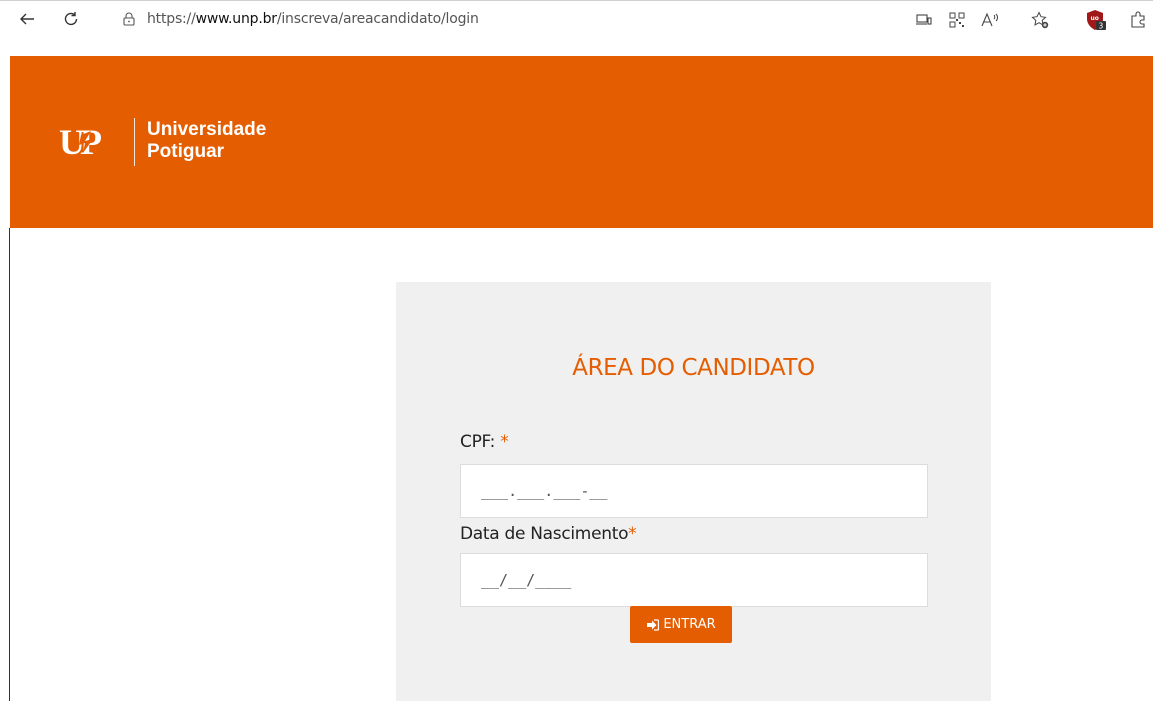 The image size is (1153, 701). What do you see at coordinates (1096, 20) in the screenshot?
I see `extension-shield-icon: uo 3` at bounding box center [1096, 20].